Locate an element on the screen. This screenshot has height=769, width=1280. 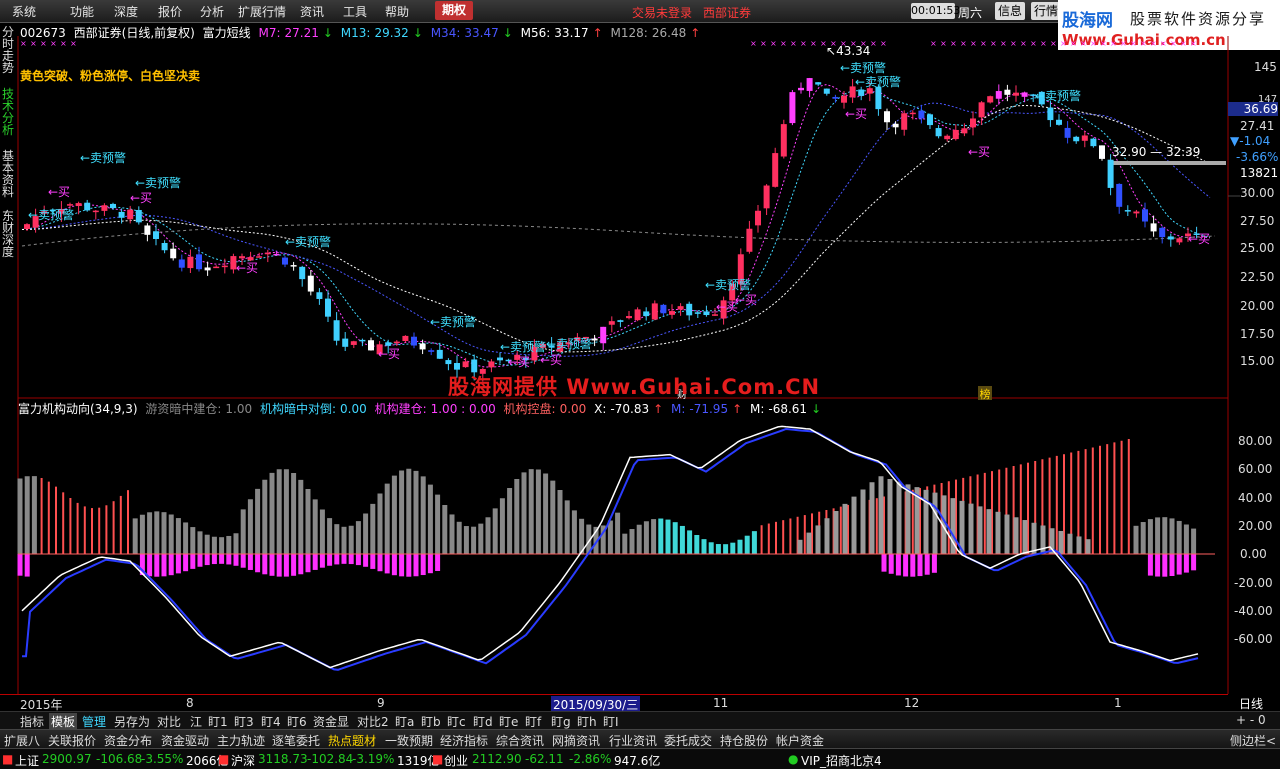
func-consensus: 一致预期 is located at coordinates (409, 740).